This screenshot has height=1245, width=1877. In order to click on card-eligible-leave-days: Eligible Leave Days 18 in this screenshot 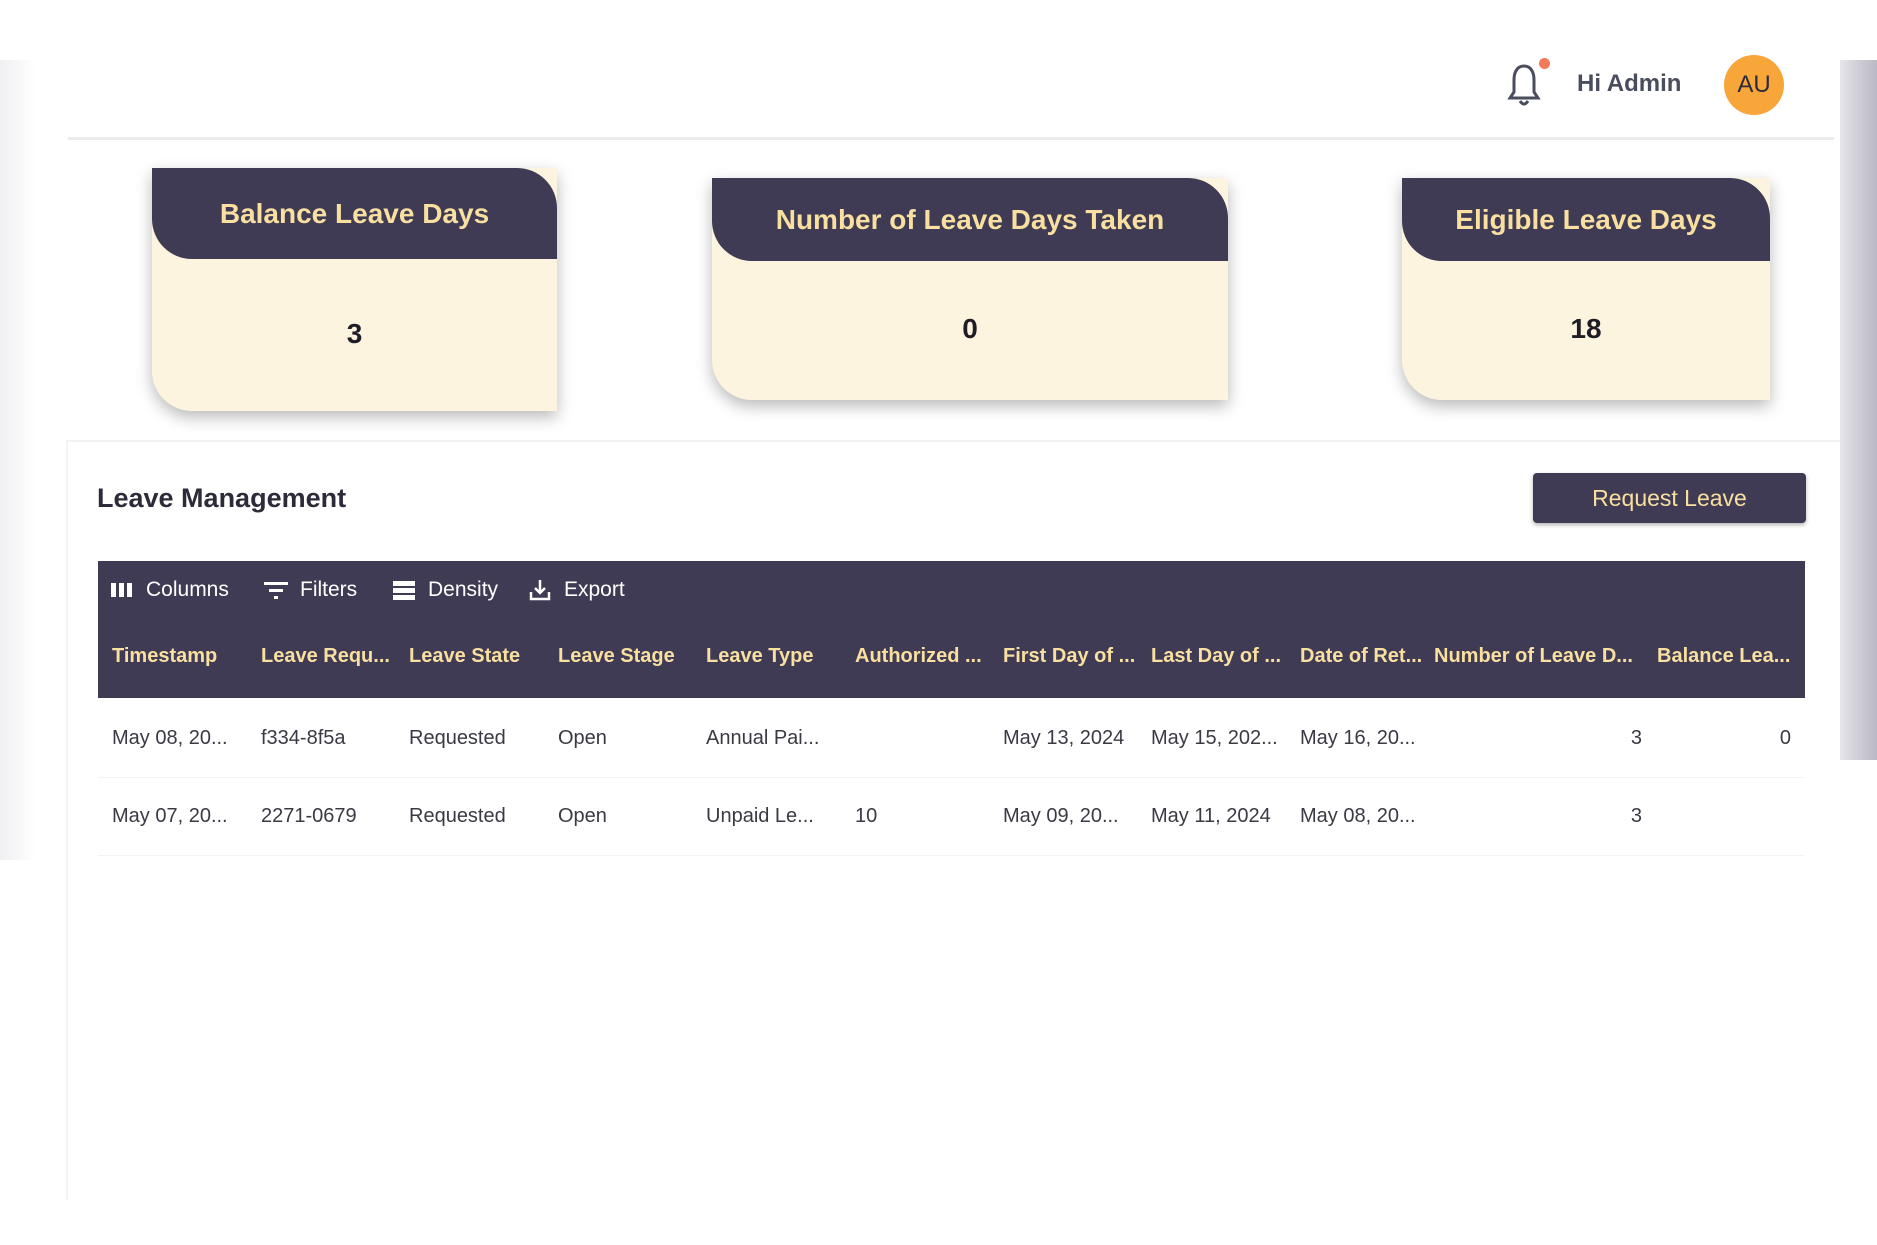, I will do `click(1586, 289)`.